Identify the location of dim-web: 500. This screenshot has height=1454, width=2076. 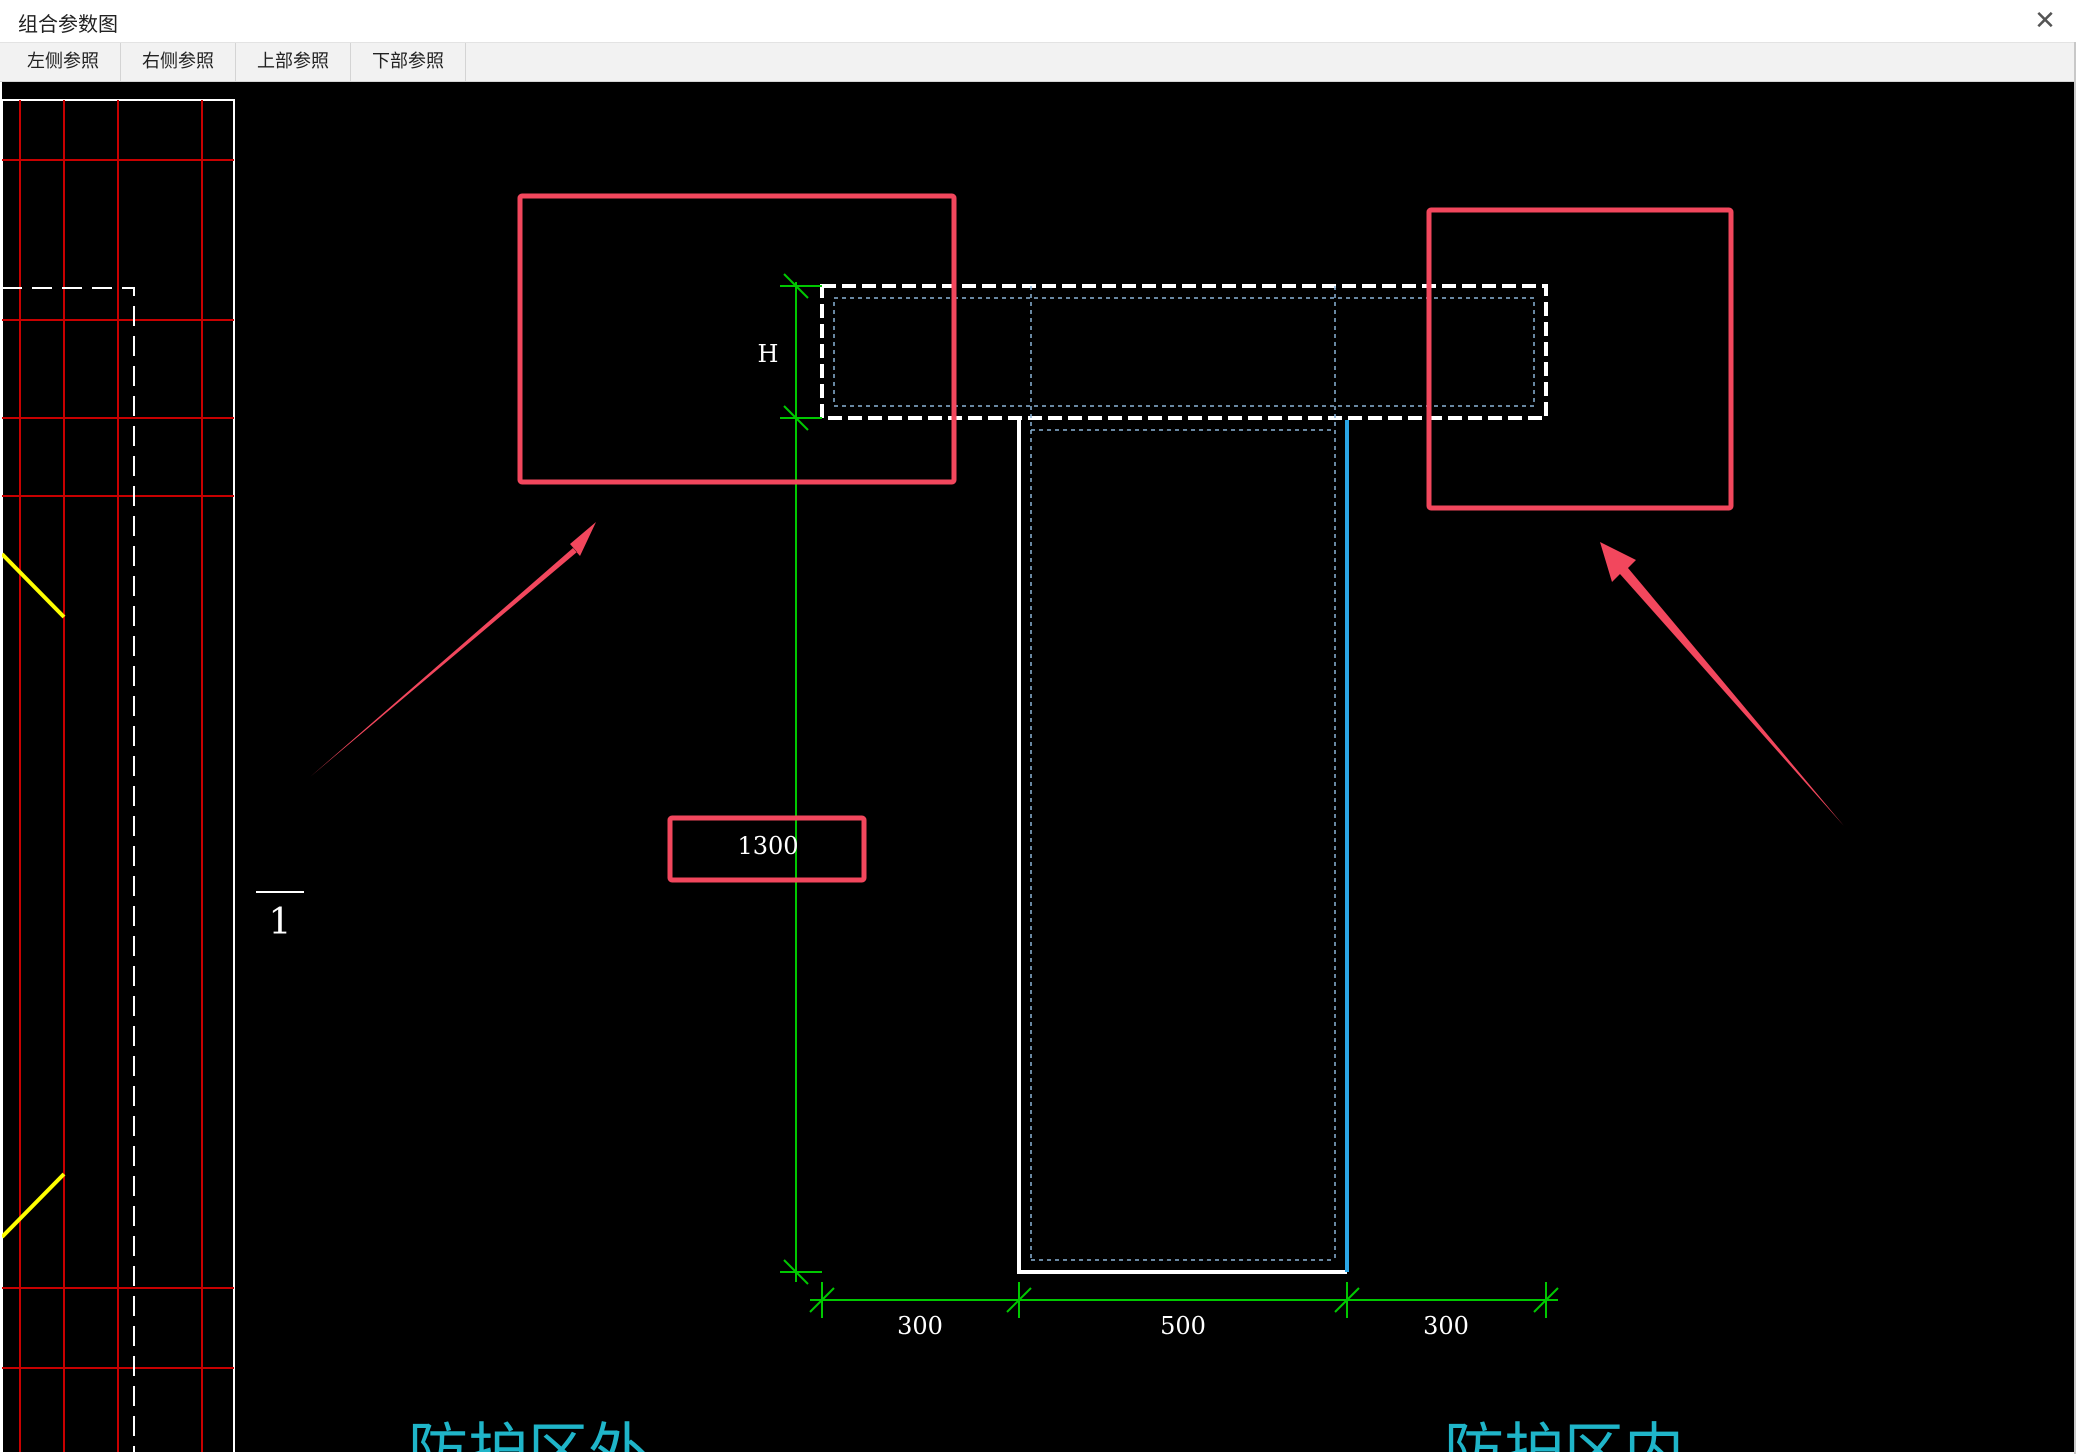
(1183, 1326).